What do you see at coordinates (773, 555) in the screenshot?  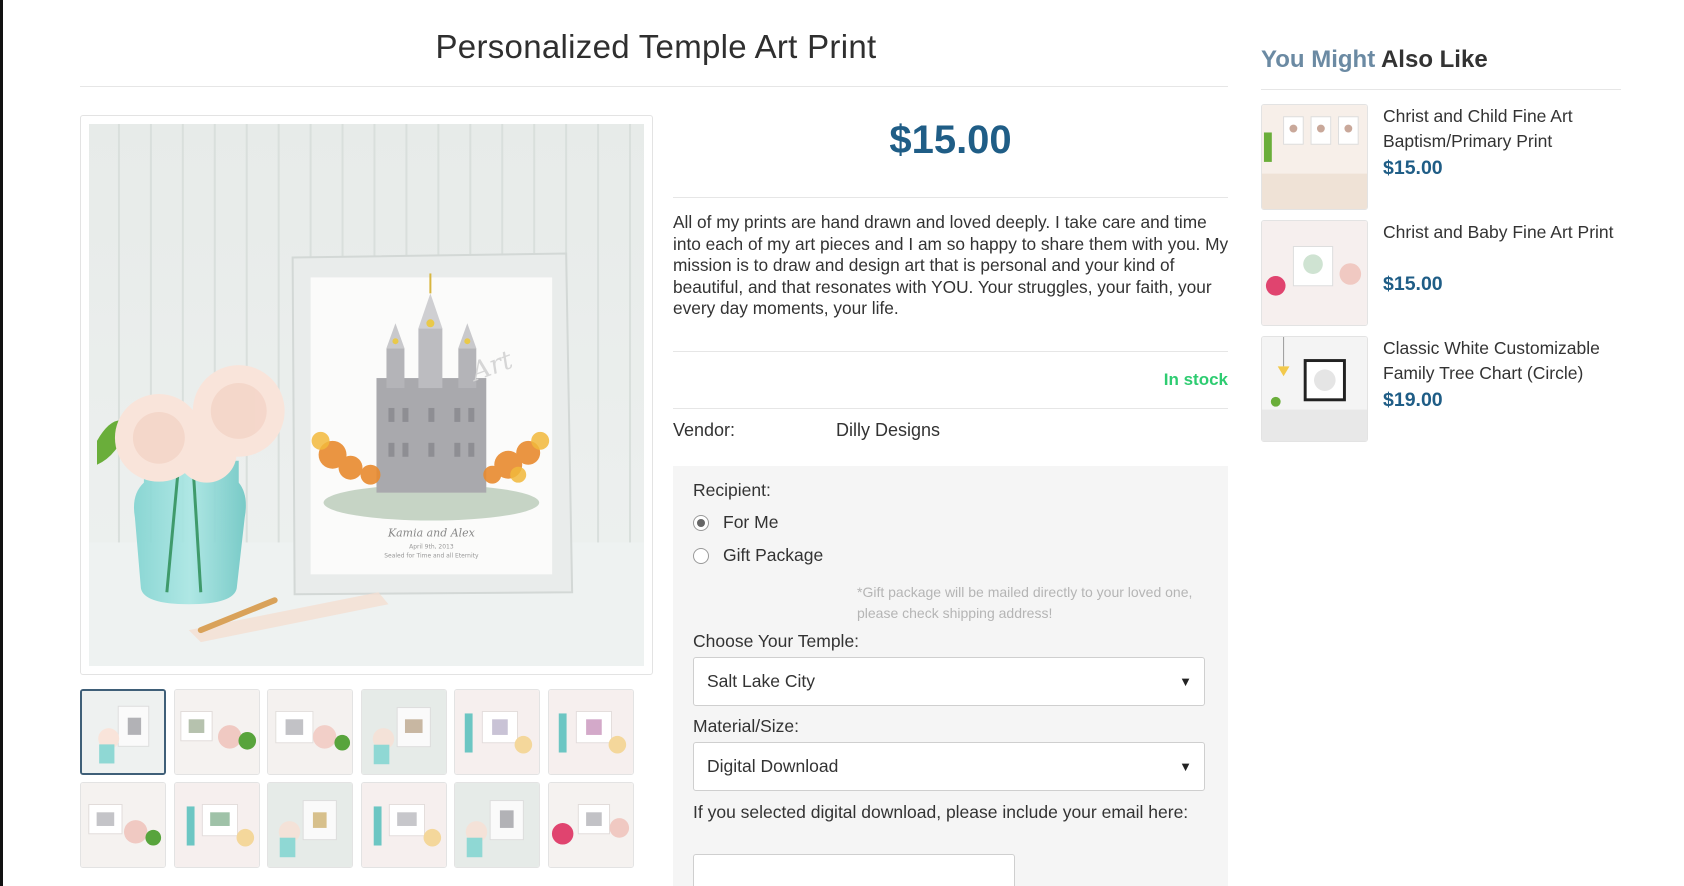 I see `gift-package-label: Gift Package` at bounding box center [773, 555].